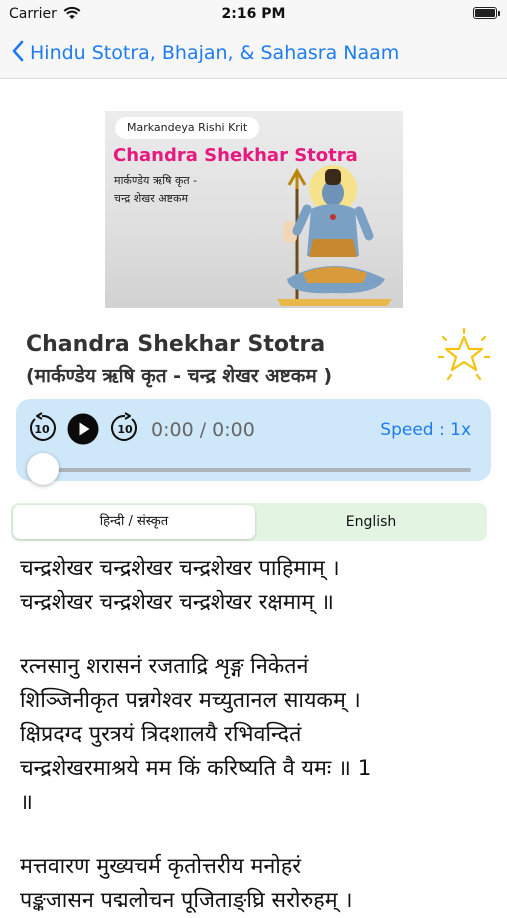  I want to click on play-button, so click(83, 431).